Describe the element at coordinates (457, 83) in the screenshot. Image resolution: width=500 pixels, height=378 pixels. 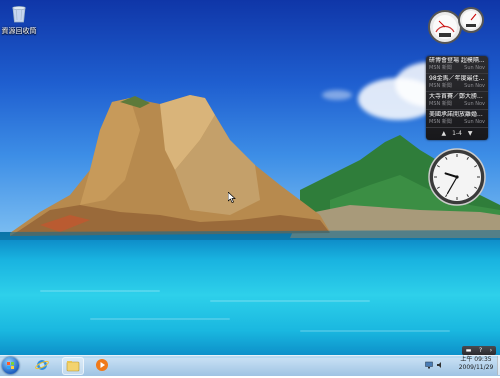
I see `feed-item: 98金馬／年度最佳... MSN 新聞 Sun Nov` at that location.